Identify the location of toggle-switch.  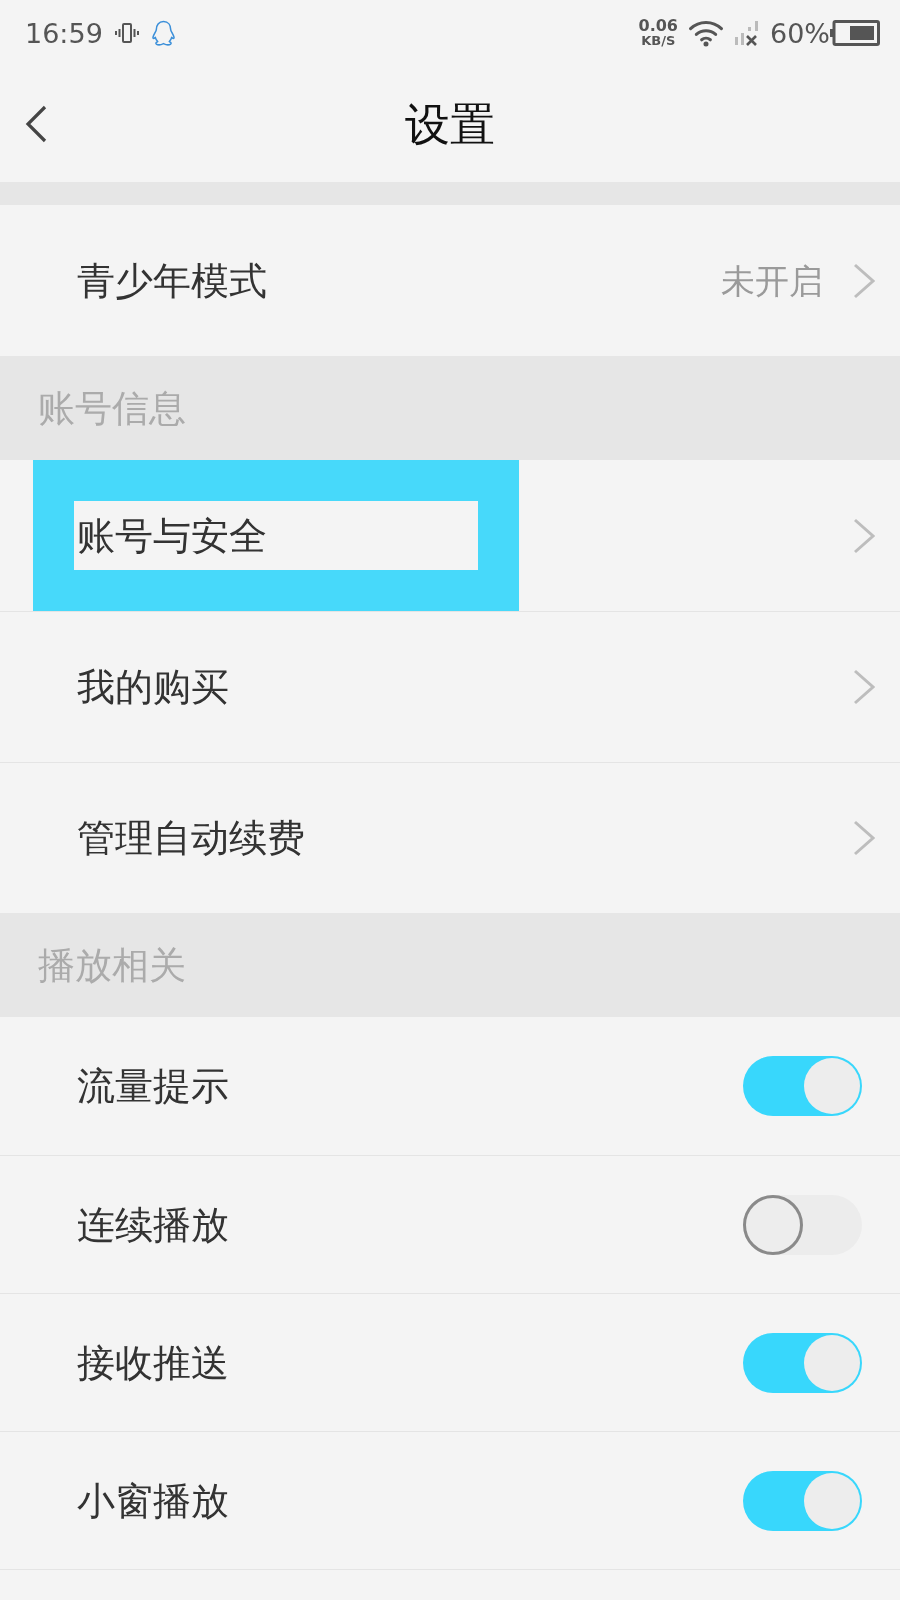
(802, 1086).